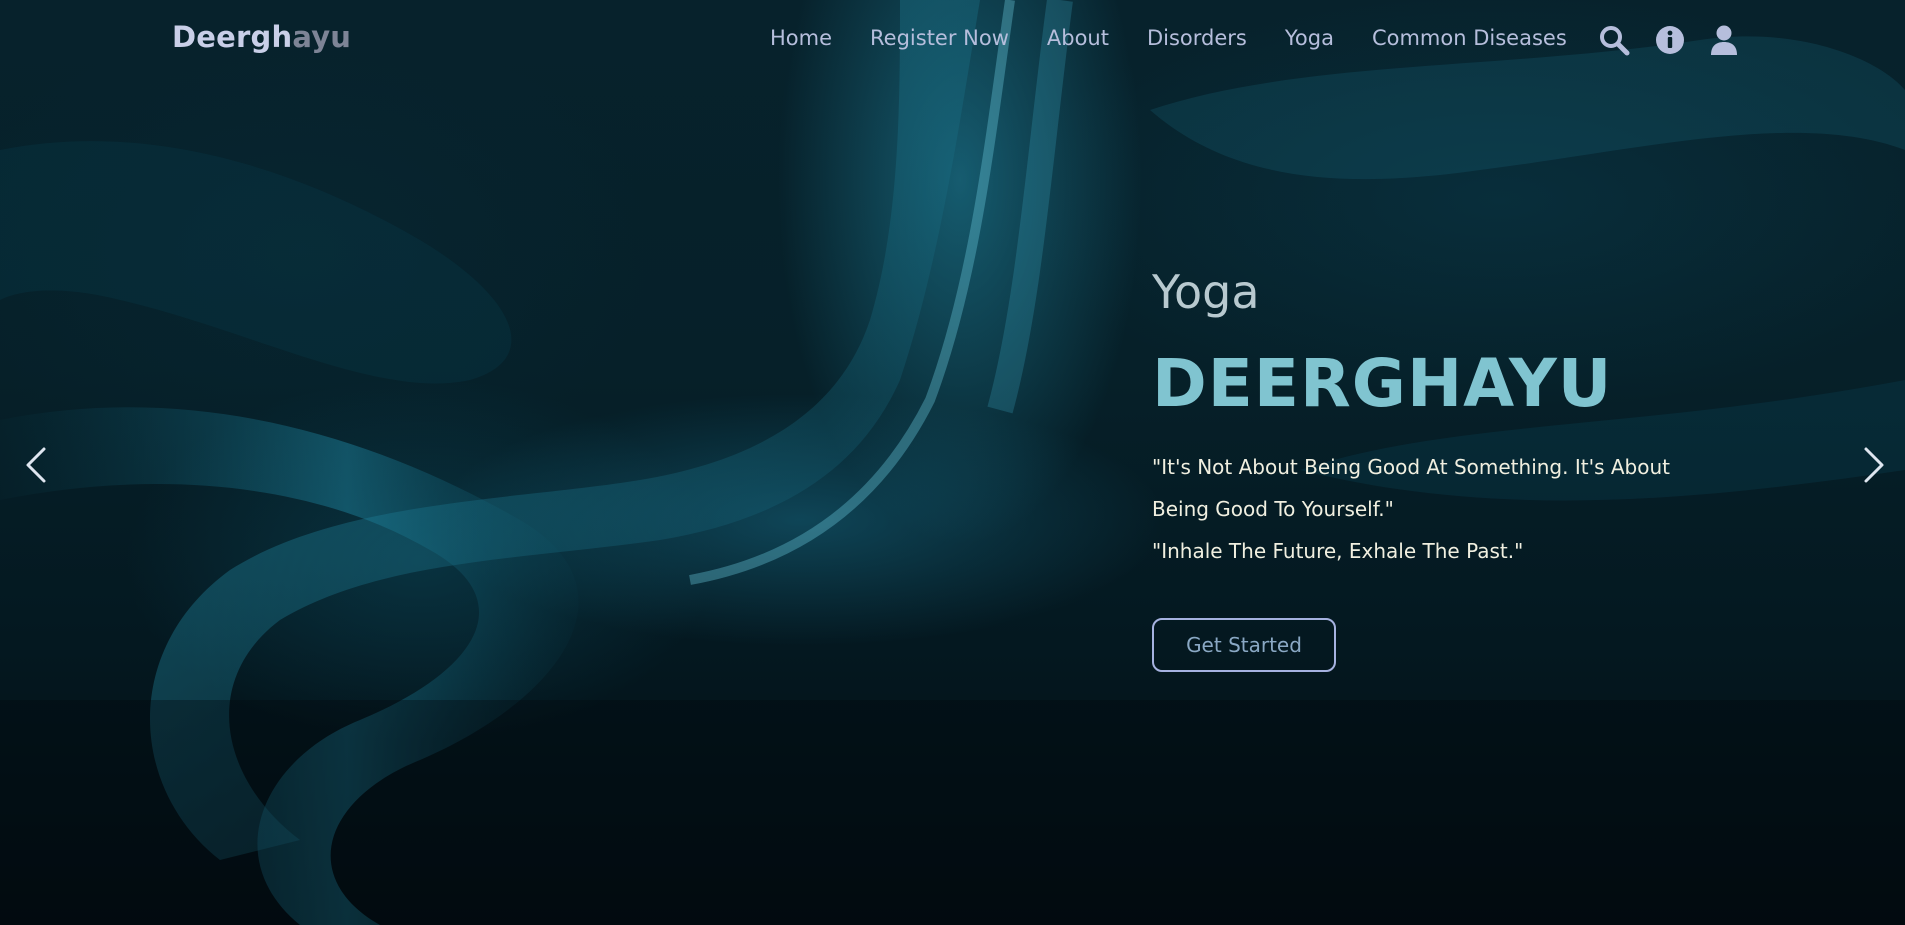 This screenshot has width=1905, height=925. I want to click on nav-item-yoga: Yoga, so click(1309, 38).